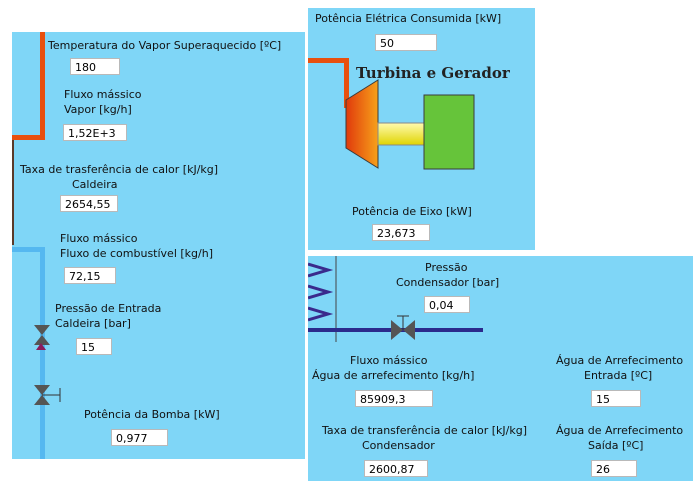  Describe the element at coordinates (28, 137) in the screenshot. I see `steam-pipe-bend` at that location.